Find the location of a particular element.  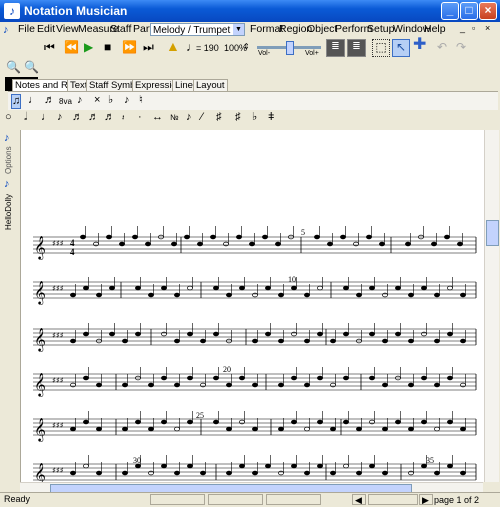

rewind-icon: ⏪ is located at coordinates (71, 47).